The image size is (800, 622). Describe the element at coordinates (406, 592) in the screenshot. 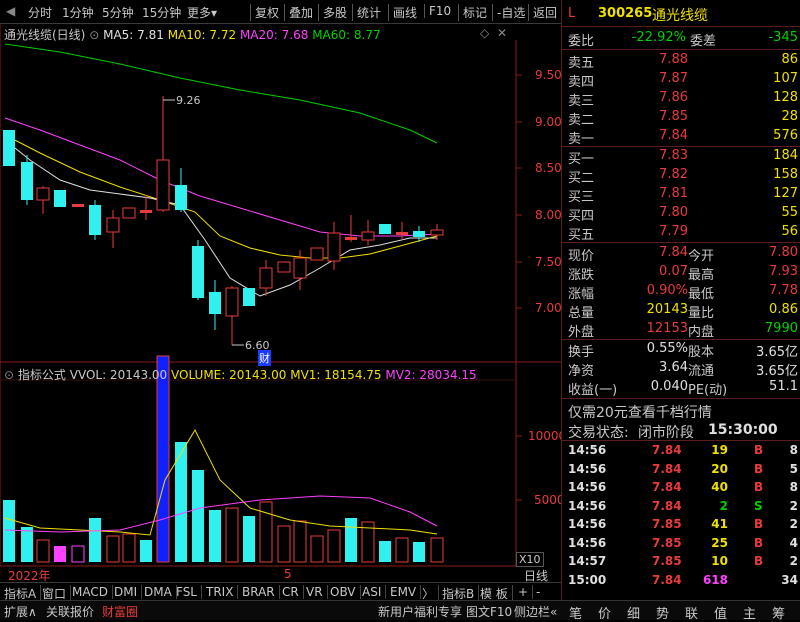

I see `tab-emv: EMV` at that location.